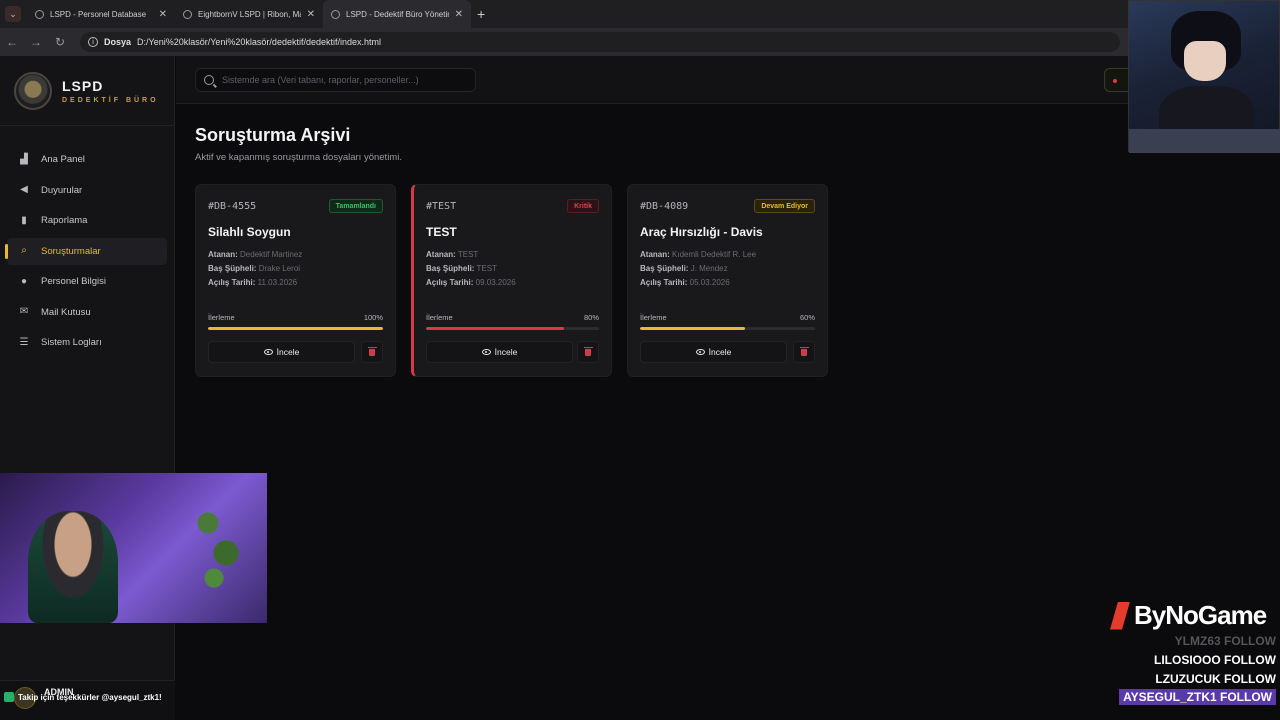  What do you see at coordinates (342, 80) in the screenshot?
I see `search-input` at bounding box center [342, 80].